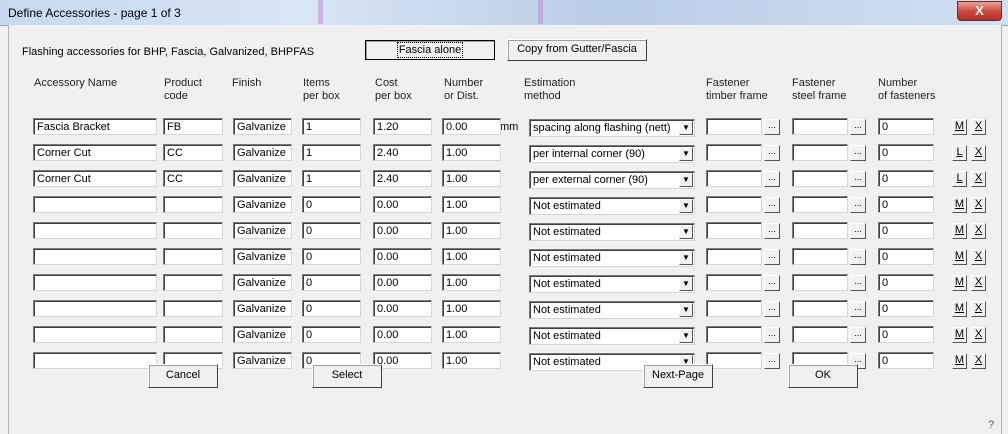 Image resolution: width=1008 pixels, height=434 pixels. I want to click on product-code-field: CC, so click(193, 178).